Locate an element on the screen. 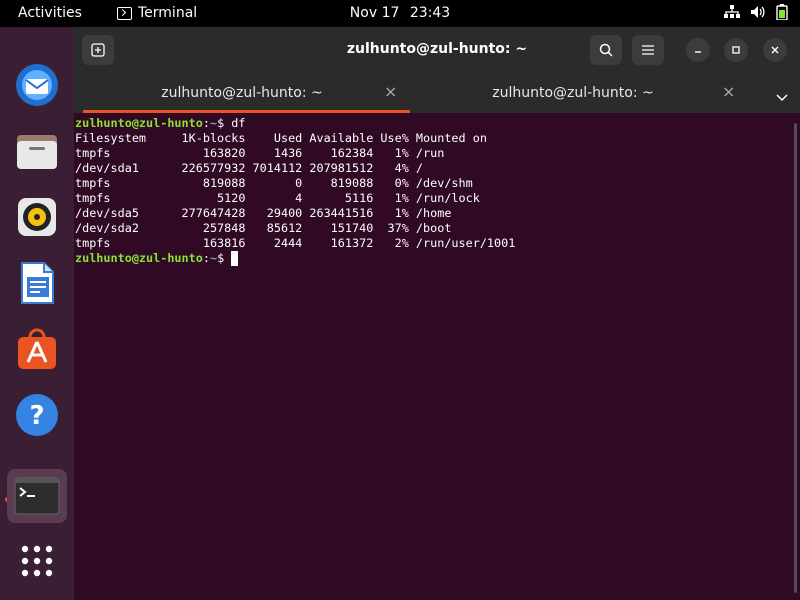 This screenshot has height=600, width=800. maximize-icon is located at coordinates (736, 50).